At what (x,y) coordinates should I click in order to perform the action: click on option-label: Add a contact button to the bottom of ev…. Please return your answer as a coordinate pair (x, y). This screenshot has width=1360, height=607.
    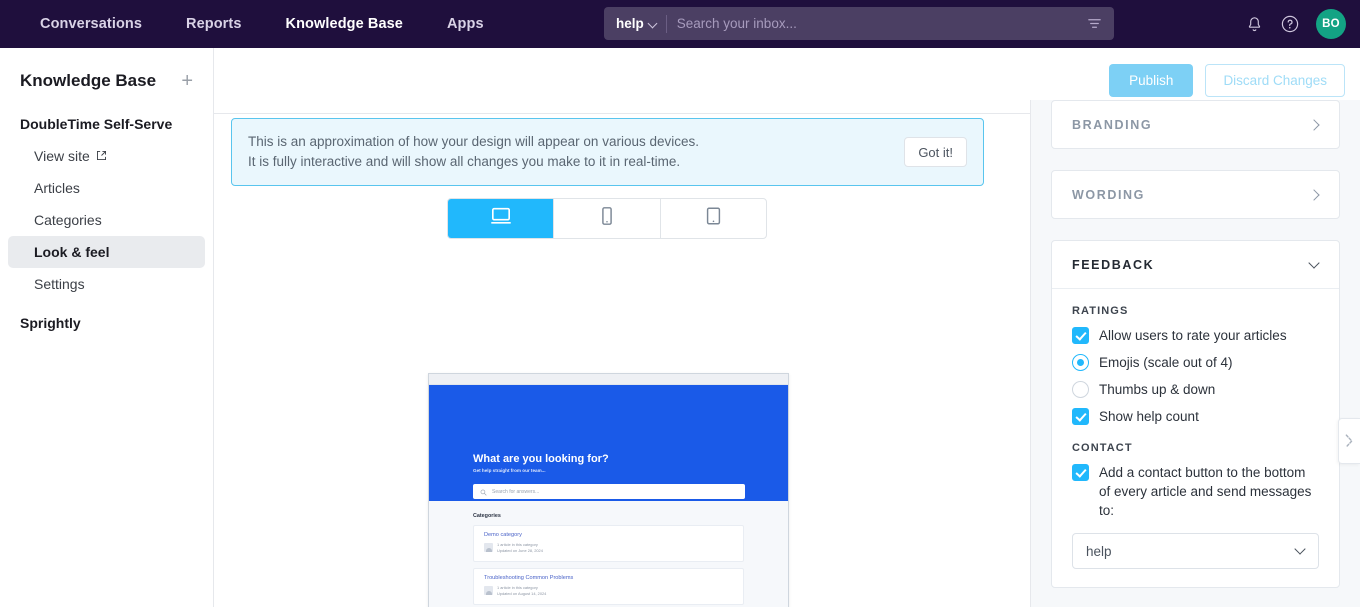
    Looking at the image, I should click on (1205, 491).